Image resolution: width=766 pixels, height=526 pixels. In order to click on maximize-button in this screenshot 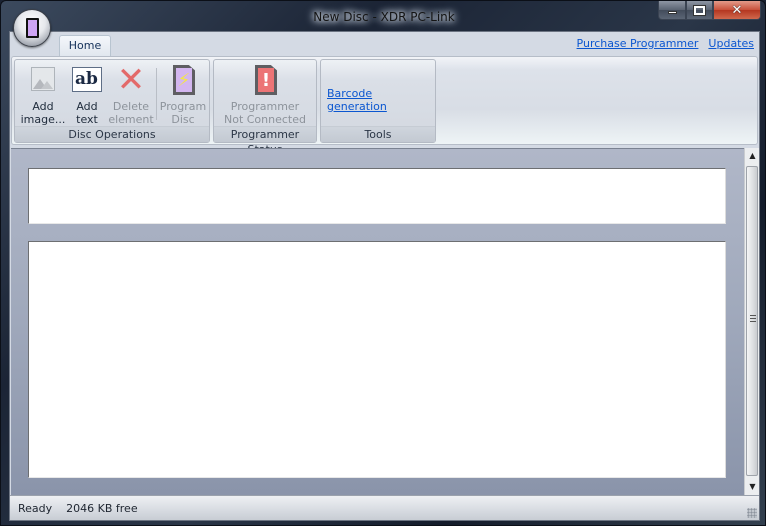, I will do `click(699, 10)`.